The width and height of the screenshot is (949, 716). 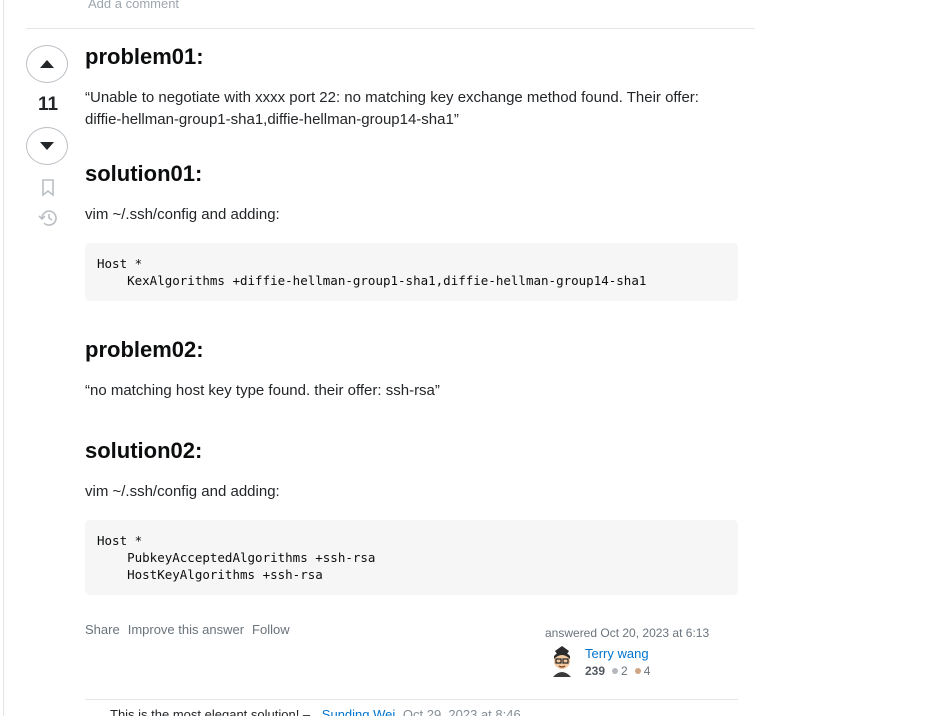 I want to click on comment-author-link: Sunding Wei, so click(x=358, y=711).